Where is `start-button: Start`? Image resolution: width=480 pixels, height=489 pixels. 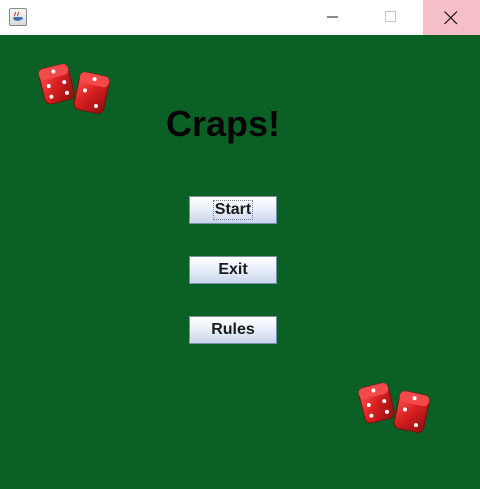
start-button: Start is located at coordinates (233, 210).